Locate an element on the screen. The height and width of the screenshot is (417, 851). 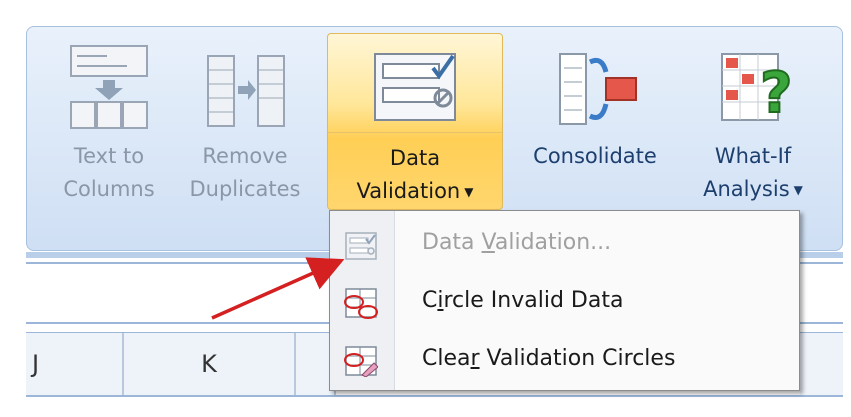
data-validation-icon is located at coordinates (415, 87).